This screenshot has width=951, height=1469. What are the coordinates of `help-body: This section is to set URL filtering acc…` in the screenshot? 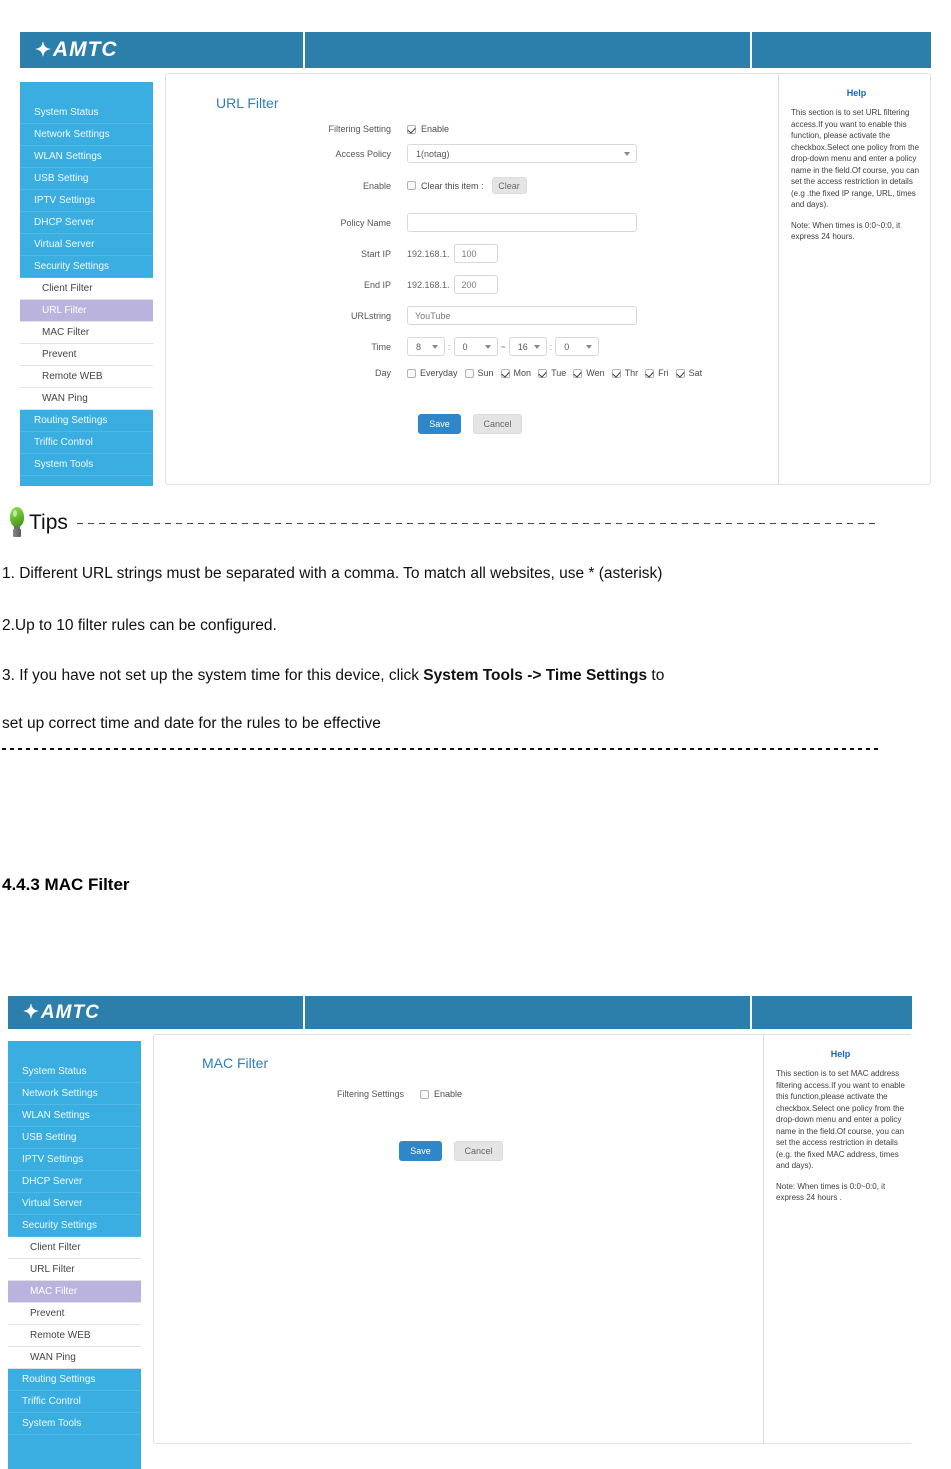 It's located at (855, 158).